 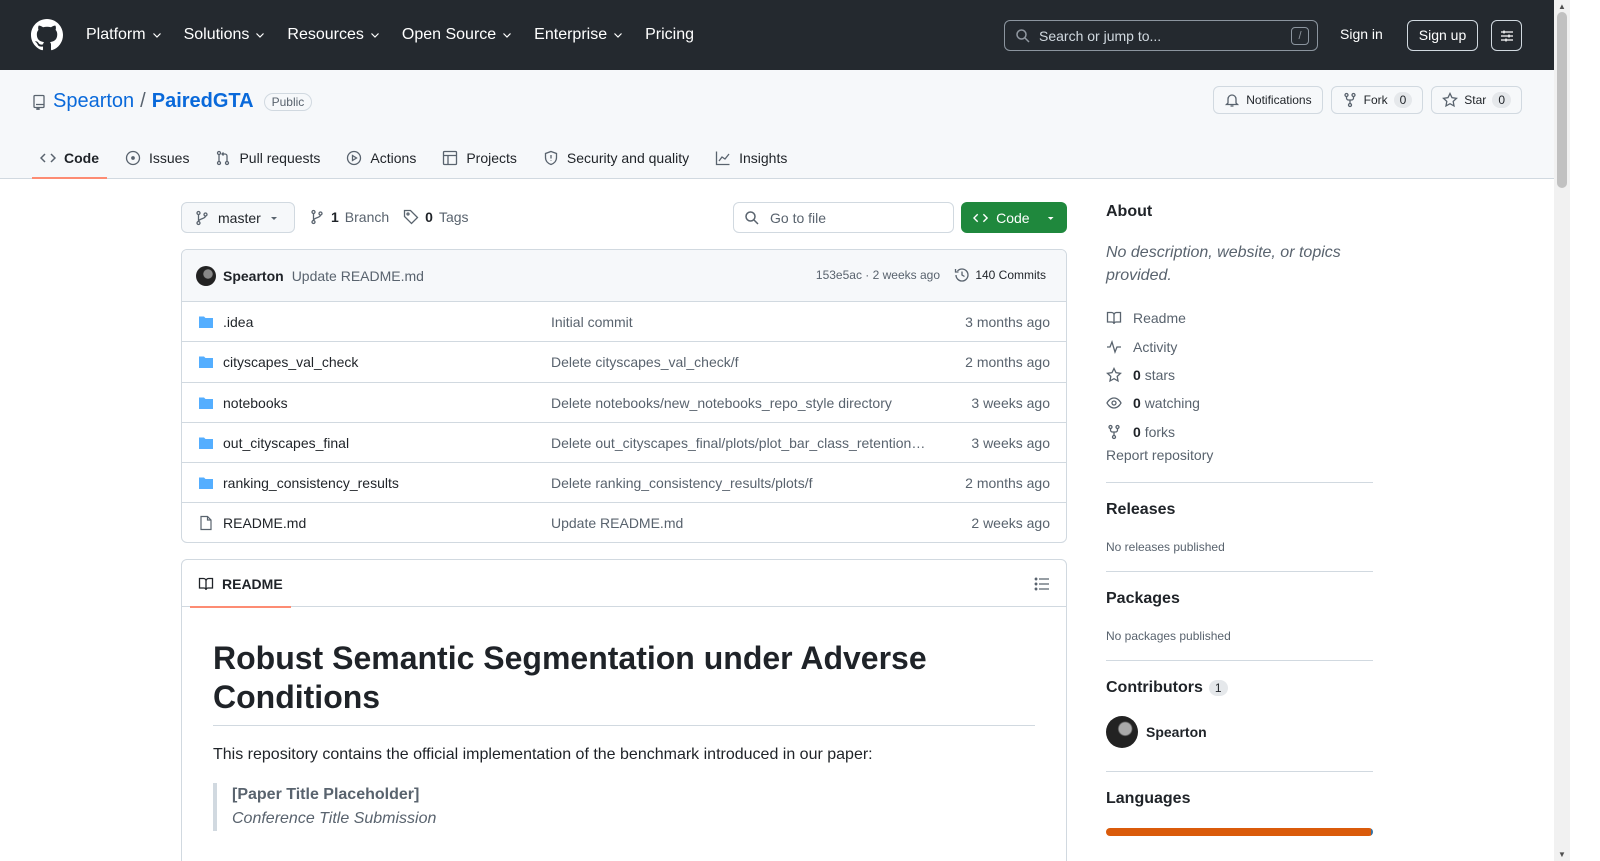 What do you see at coordinates (1042, 584) in the screenshot?
I see `list-icon` at bounding box center [1042, 584].